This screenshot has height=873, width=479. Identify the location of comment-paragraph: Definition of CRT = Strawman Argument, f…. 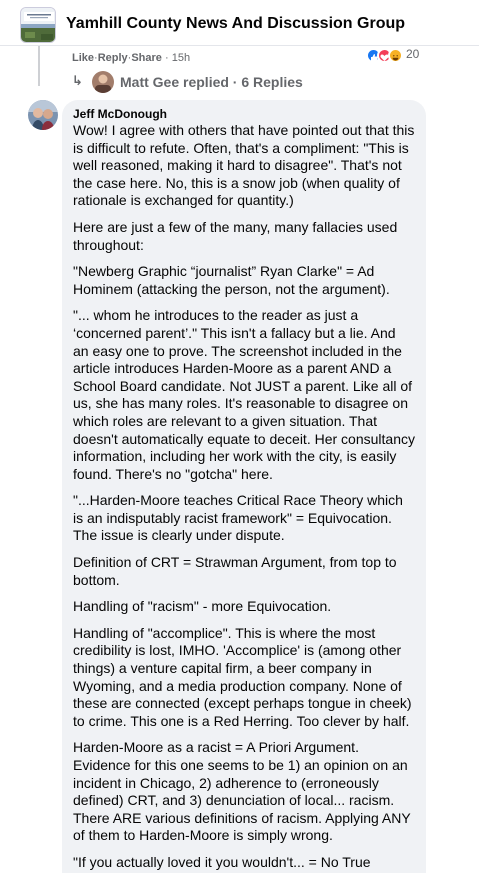
(235, 571).